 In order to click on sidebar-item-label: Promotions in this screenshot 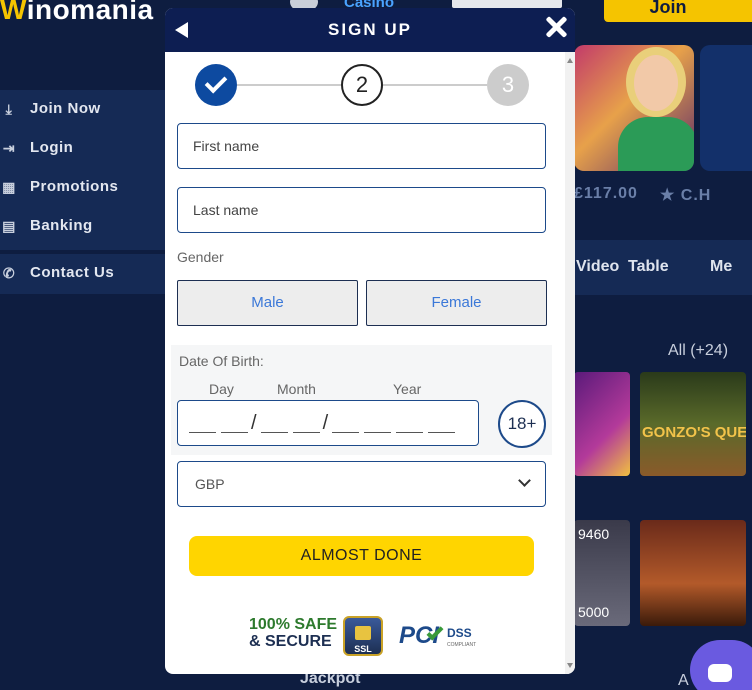, I will do `click(74, 186)`.